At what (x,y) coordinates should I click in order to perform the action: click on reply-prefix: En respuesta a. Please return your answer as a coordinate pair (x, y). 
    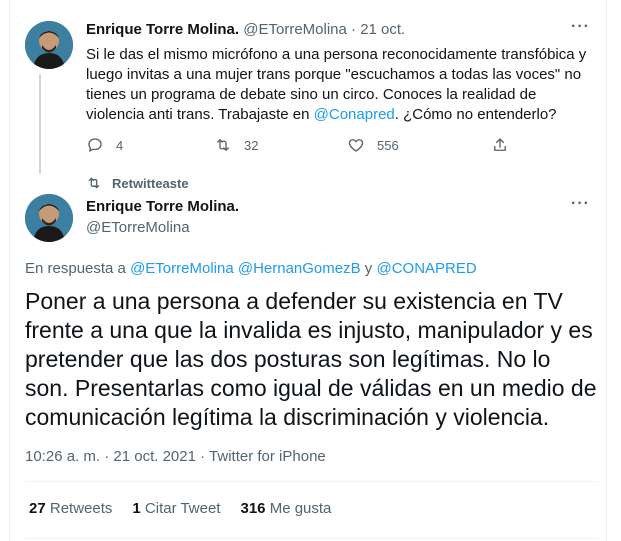
    Looking at the image, I should click on (75, 268).